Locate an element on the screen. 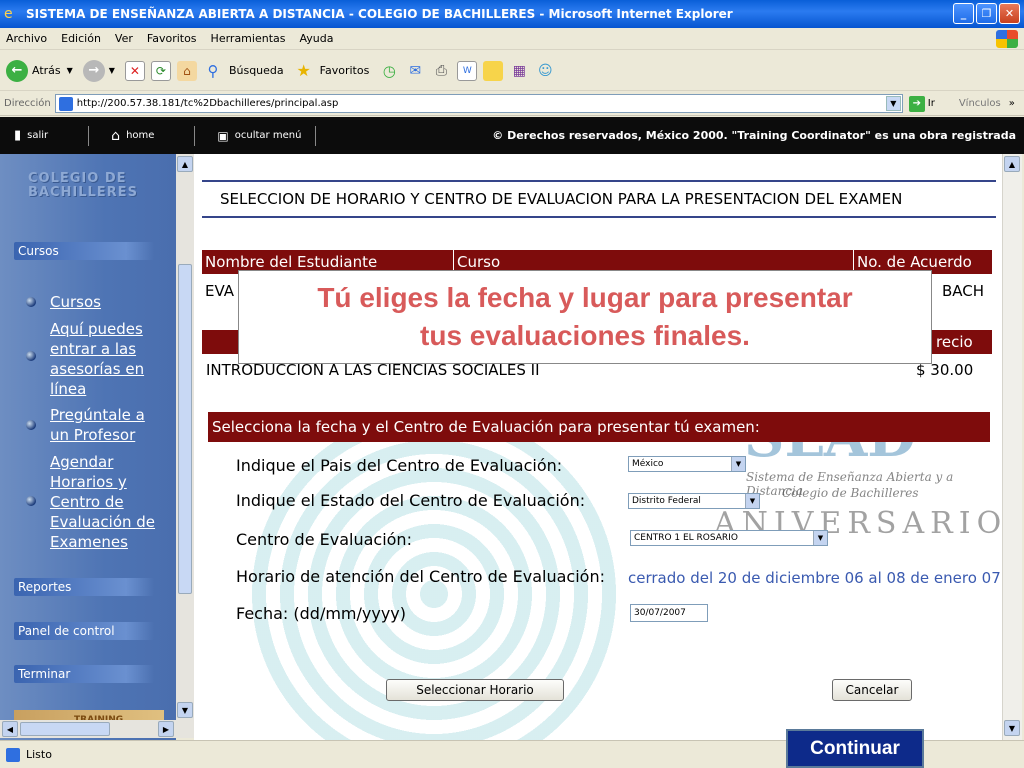  links-label: Vínculos is located at coordinates (980, 103).